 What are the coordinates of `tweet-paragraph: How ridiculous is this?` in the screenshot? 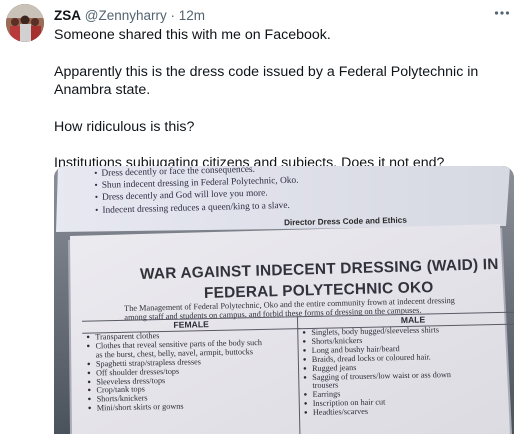 It's located at (124, 126).